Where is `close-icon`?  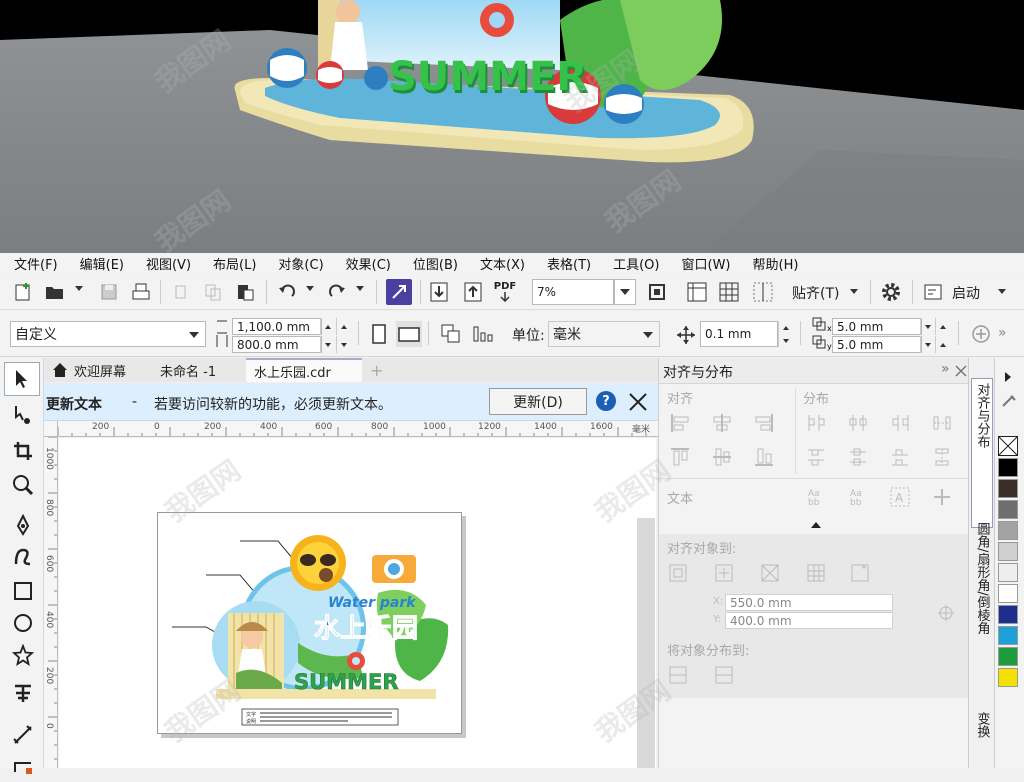
close-icon is located at coordinates (638, 402).